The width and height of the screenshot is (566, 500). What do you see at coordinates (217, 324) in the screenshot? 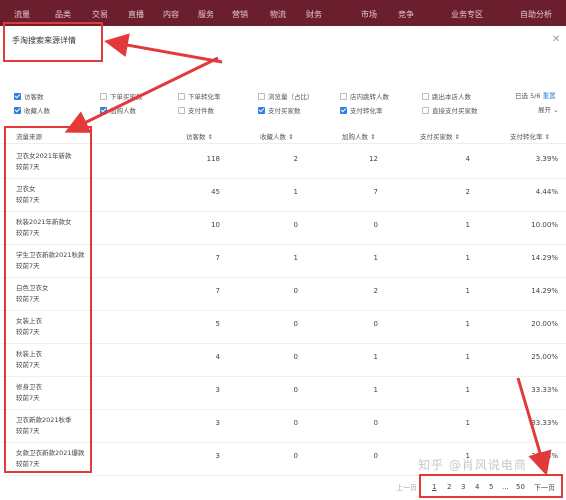
I see `cell-visitors: 5` at bounding box center [217, 324].